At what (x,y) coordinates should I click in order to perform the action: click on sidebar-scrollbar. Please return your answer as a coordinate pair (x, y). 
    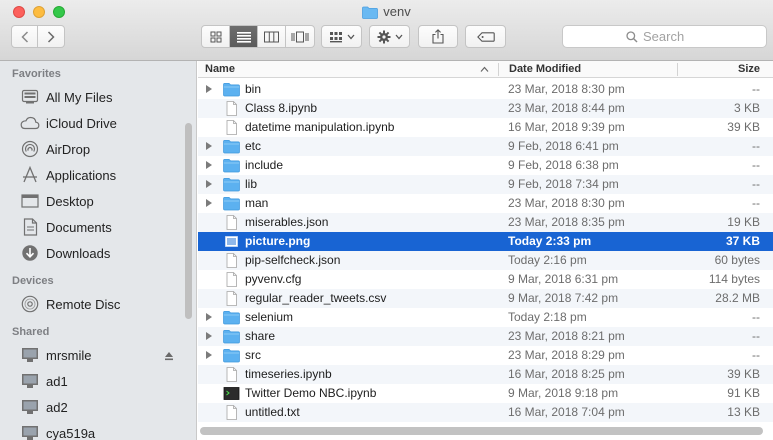
    Looking at the image, I should click on (188, 221).